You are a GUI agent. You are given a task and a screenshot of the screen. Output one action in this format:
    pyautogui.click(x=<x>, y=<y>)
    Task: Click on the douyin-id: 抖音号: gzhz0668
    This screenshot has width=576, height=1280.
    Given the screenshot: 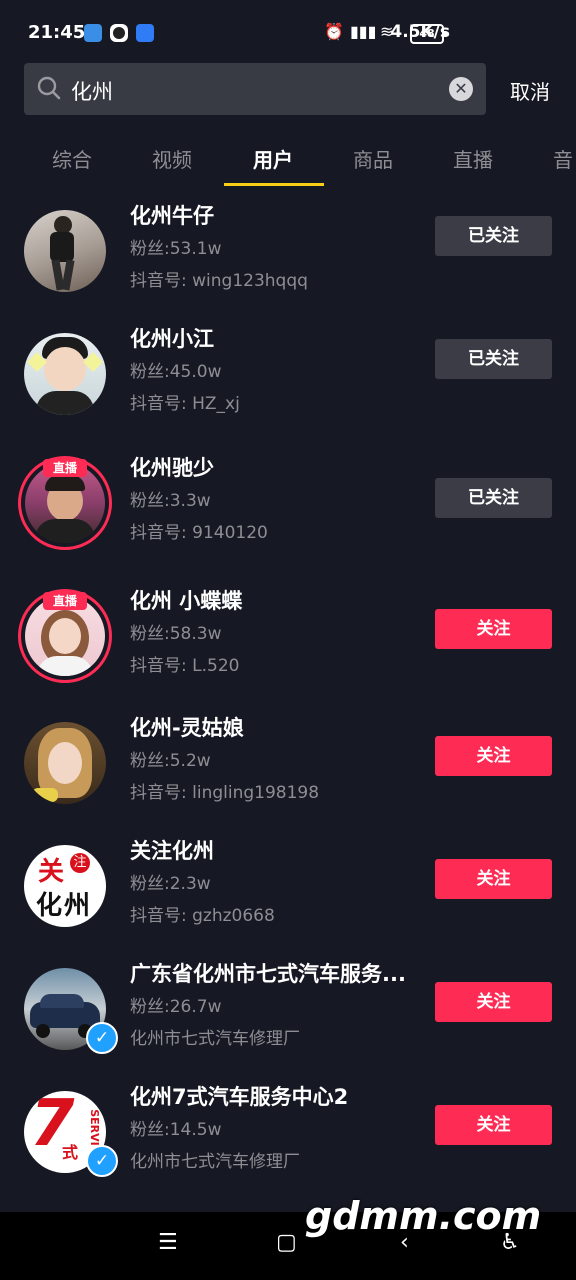 What is the action you would take?
    pyautogui.click(x=202, y=916)
    